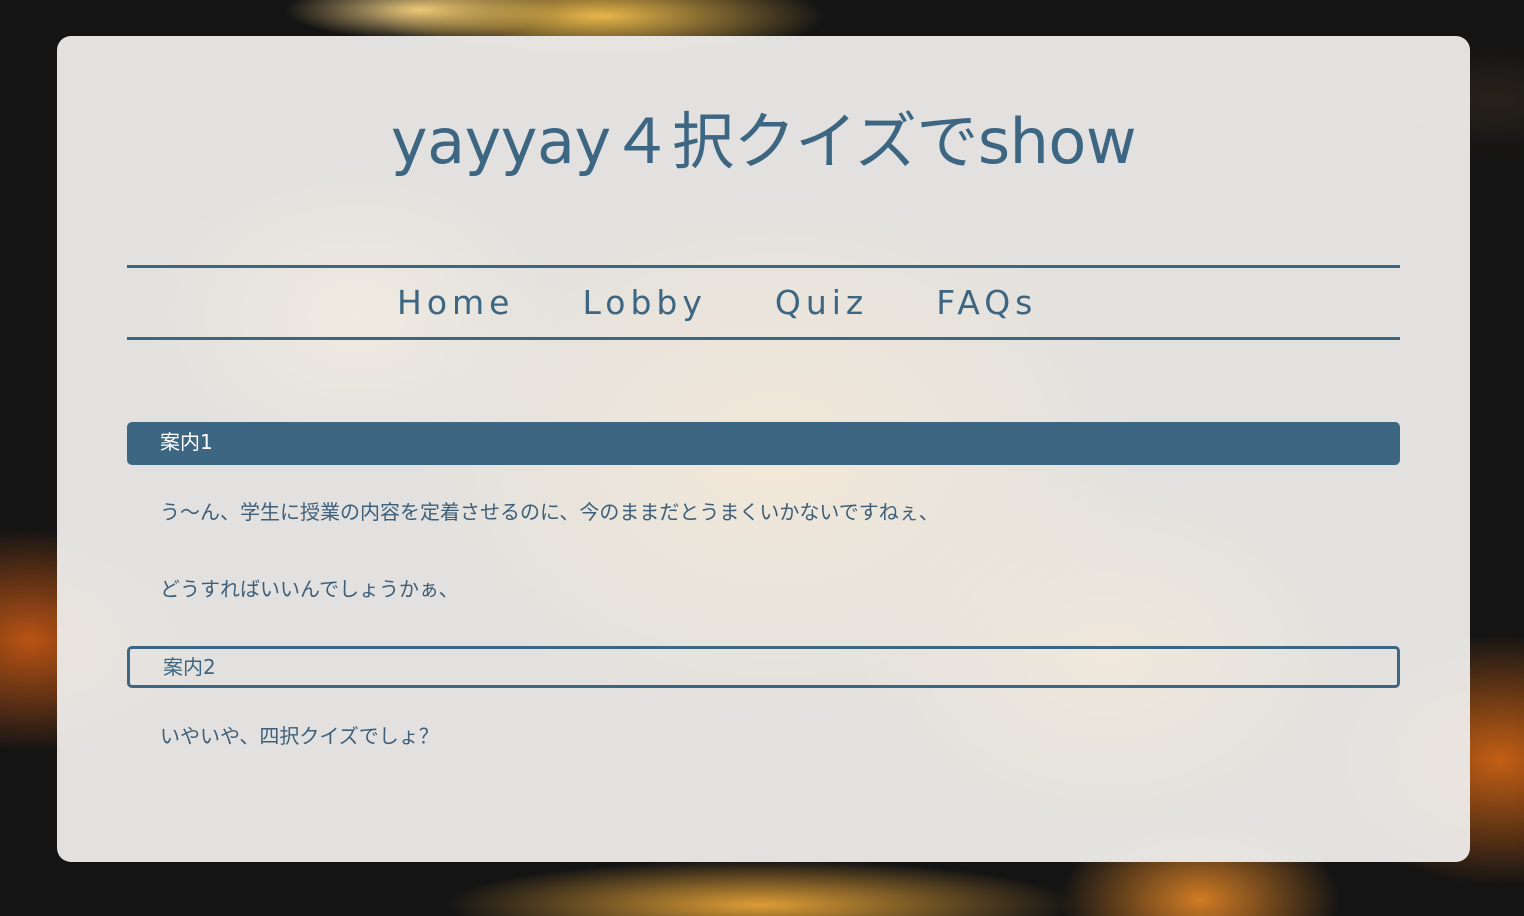  I want to click on nav-items: Home Lobby Quiz FAQs, so click(751, 302).